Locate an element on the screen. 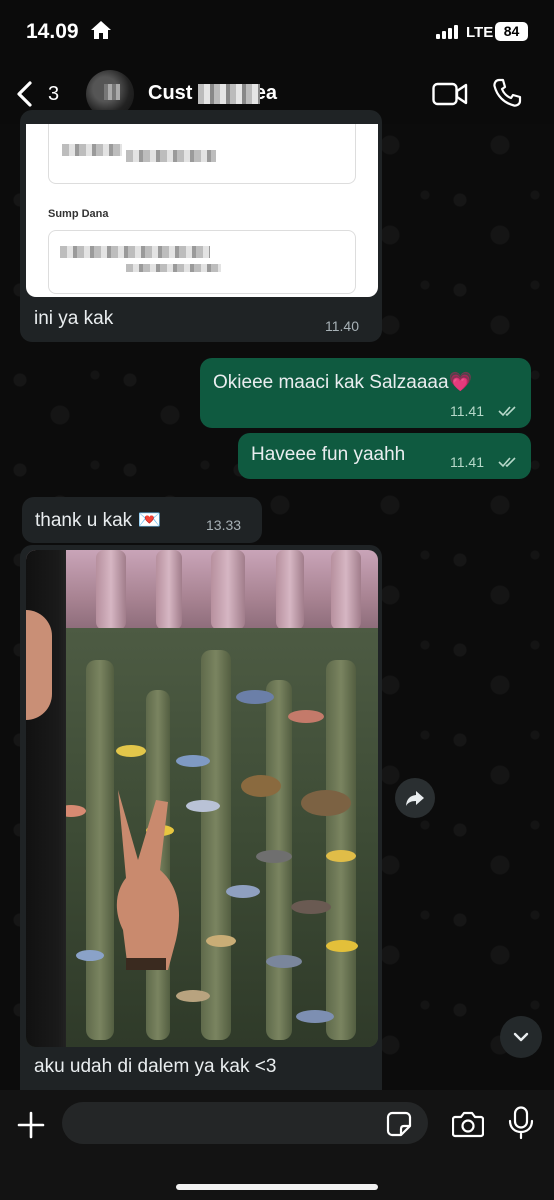 The image size is (554, 1200). chevron-down-icon is located at coordinates (521, 1037).